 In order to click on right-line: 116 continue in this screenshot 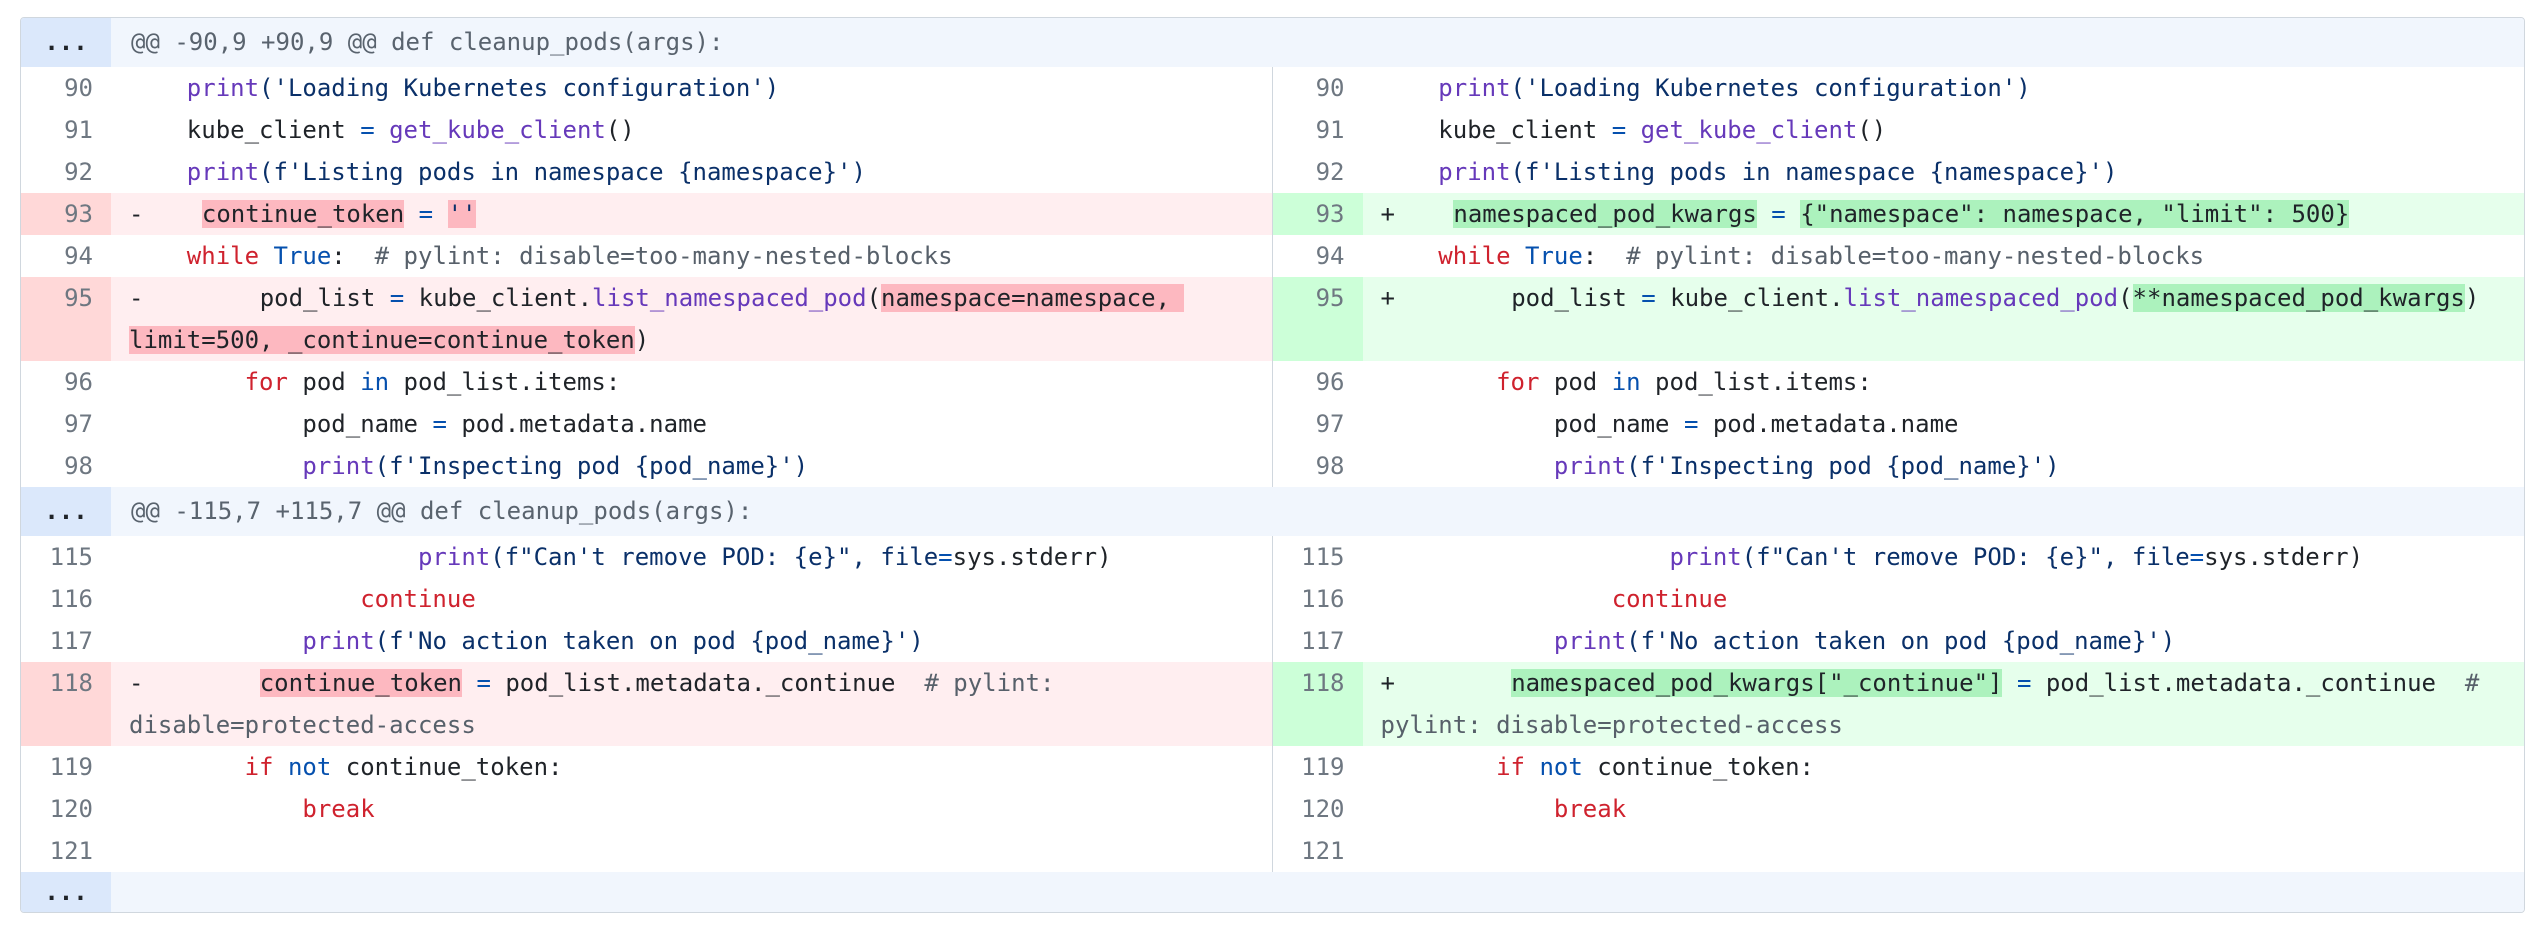, I will do `click(1898, 599)`.